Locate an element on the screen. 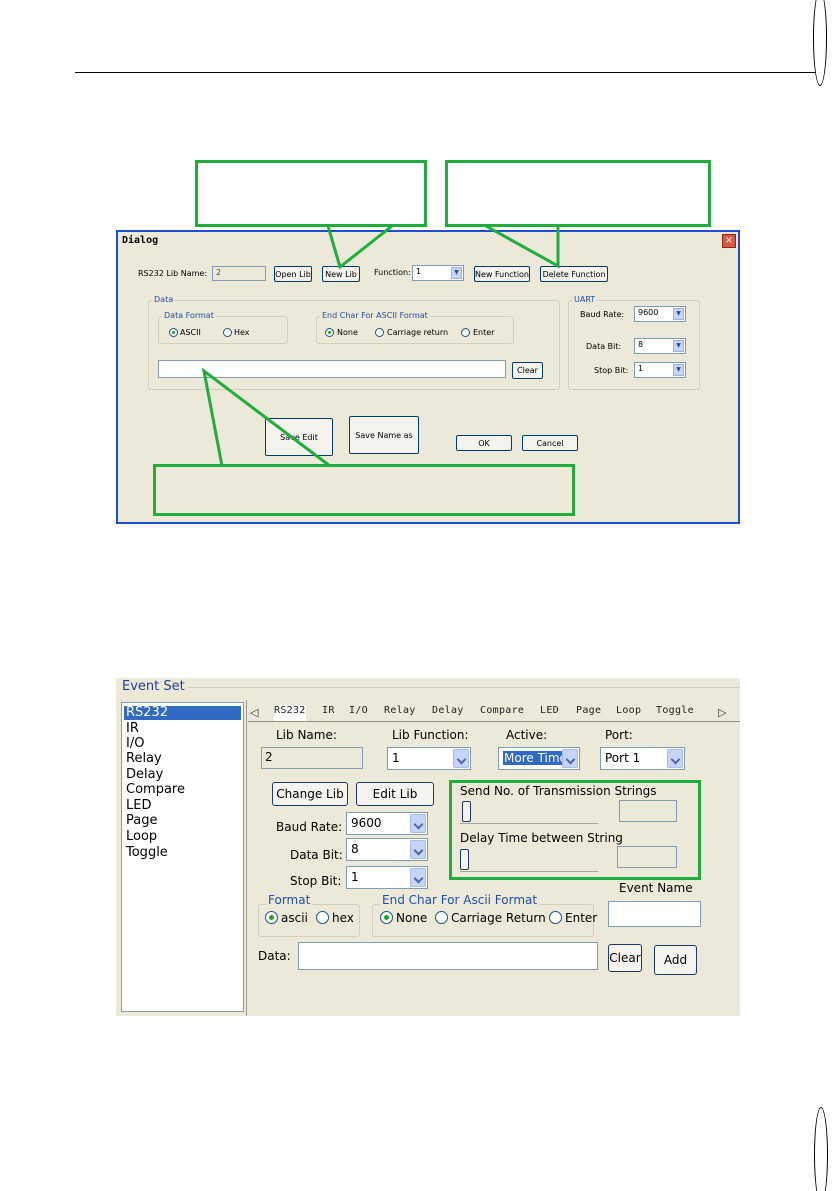 The height and width of the screenshot is (1191, 839). tab-delay: Delay is located at coordinates (448, 713).